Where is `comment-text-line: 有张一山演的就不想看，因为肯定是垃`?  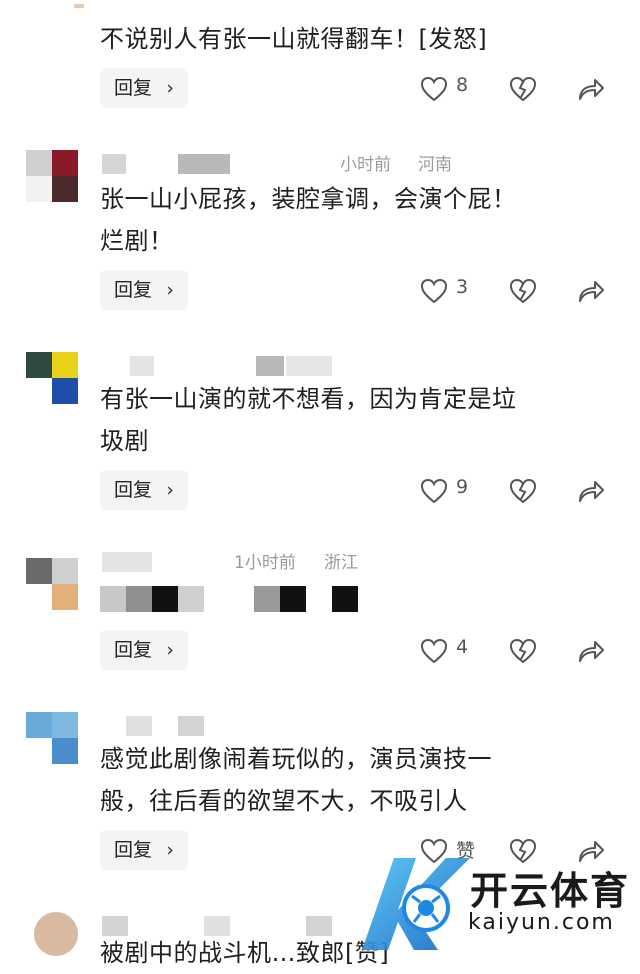 comment-text-line: 有张一山演的就不想看，因为肯定是垃 is located at coordinates (308, 399).